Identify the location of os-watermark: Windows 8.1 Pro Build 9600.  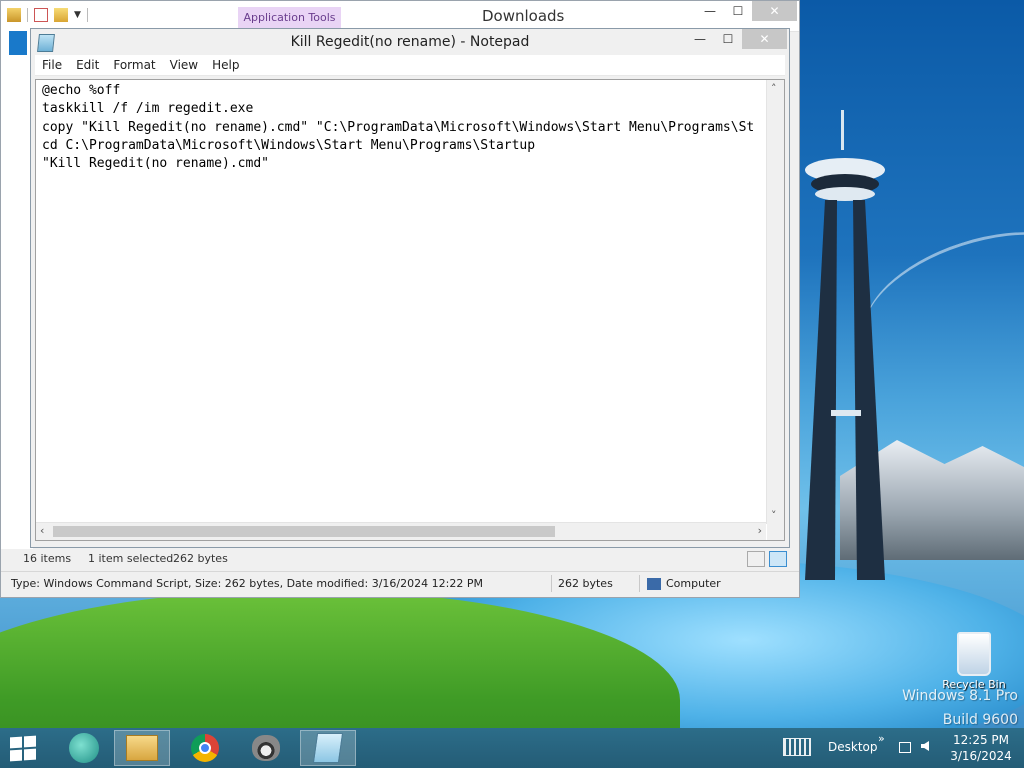
(960, 706).